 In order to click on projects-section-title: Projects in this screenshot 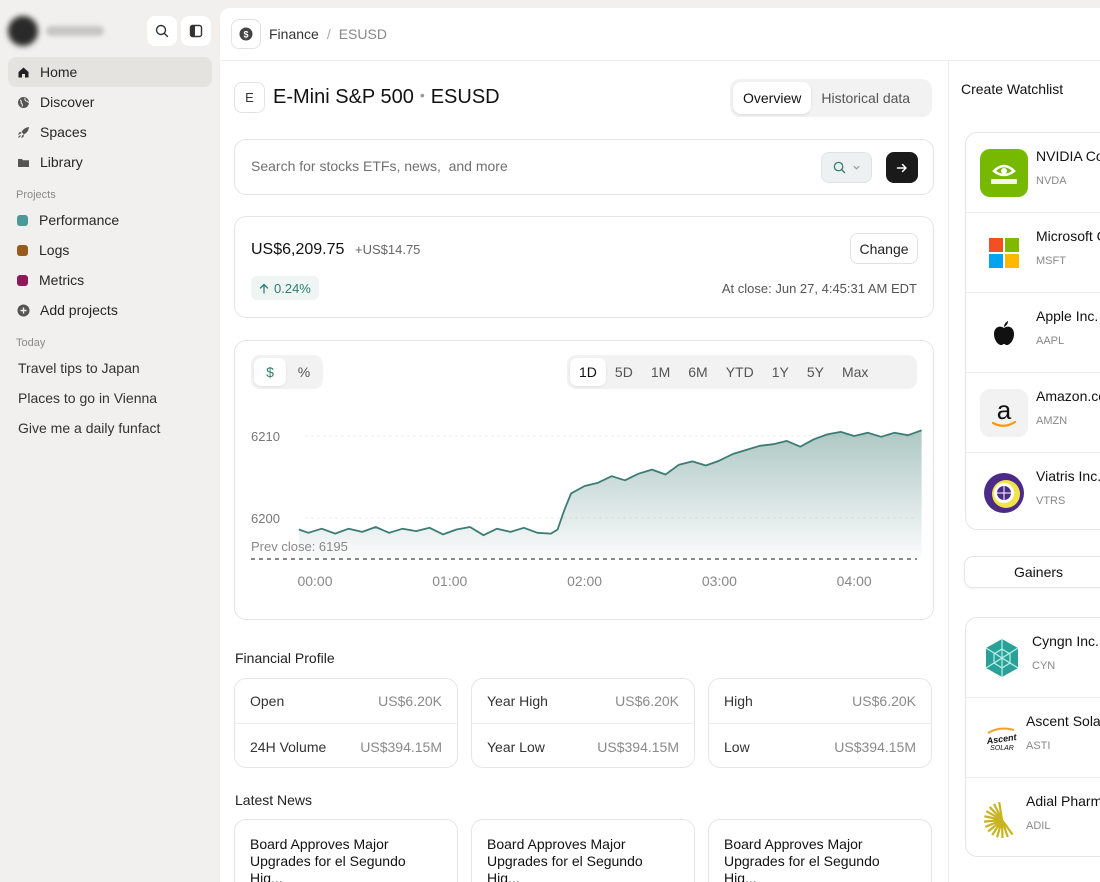, I will do `click(36, 195)`.